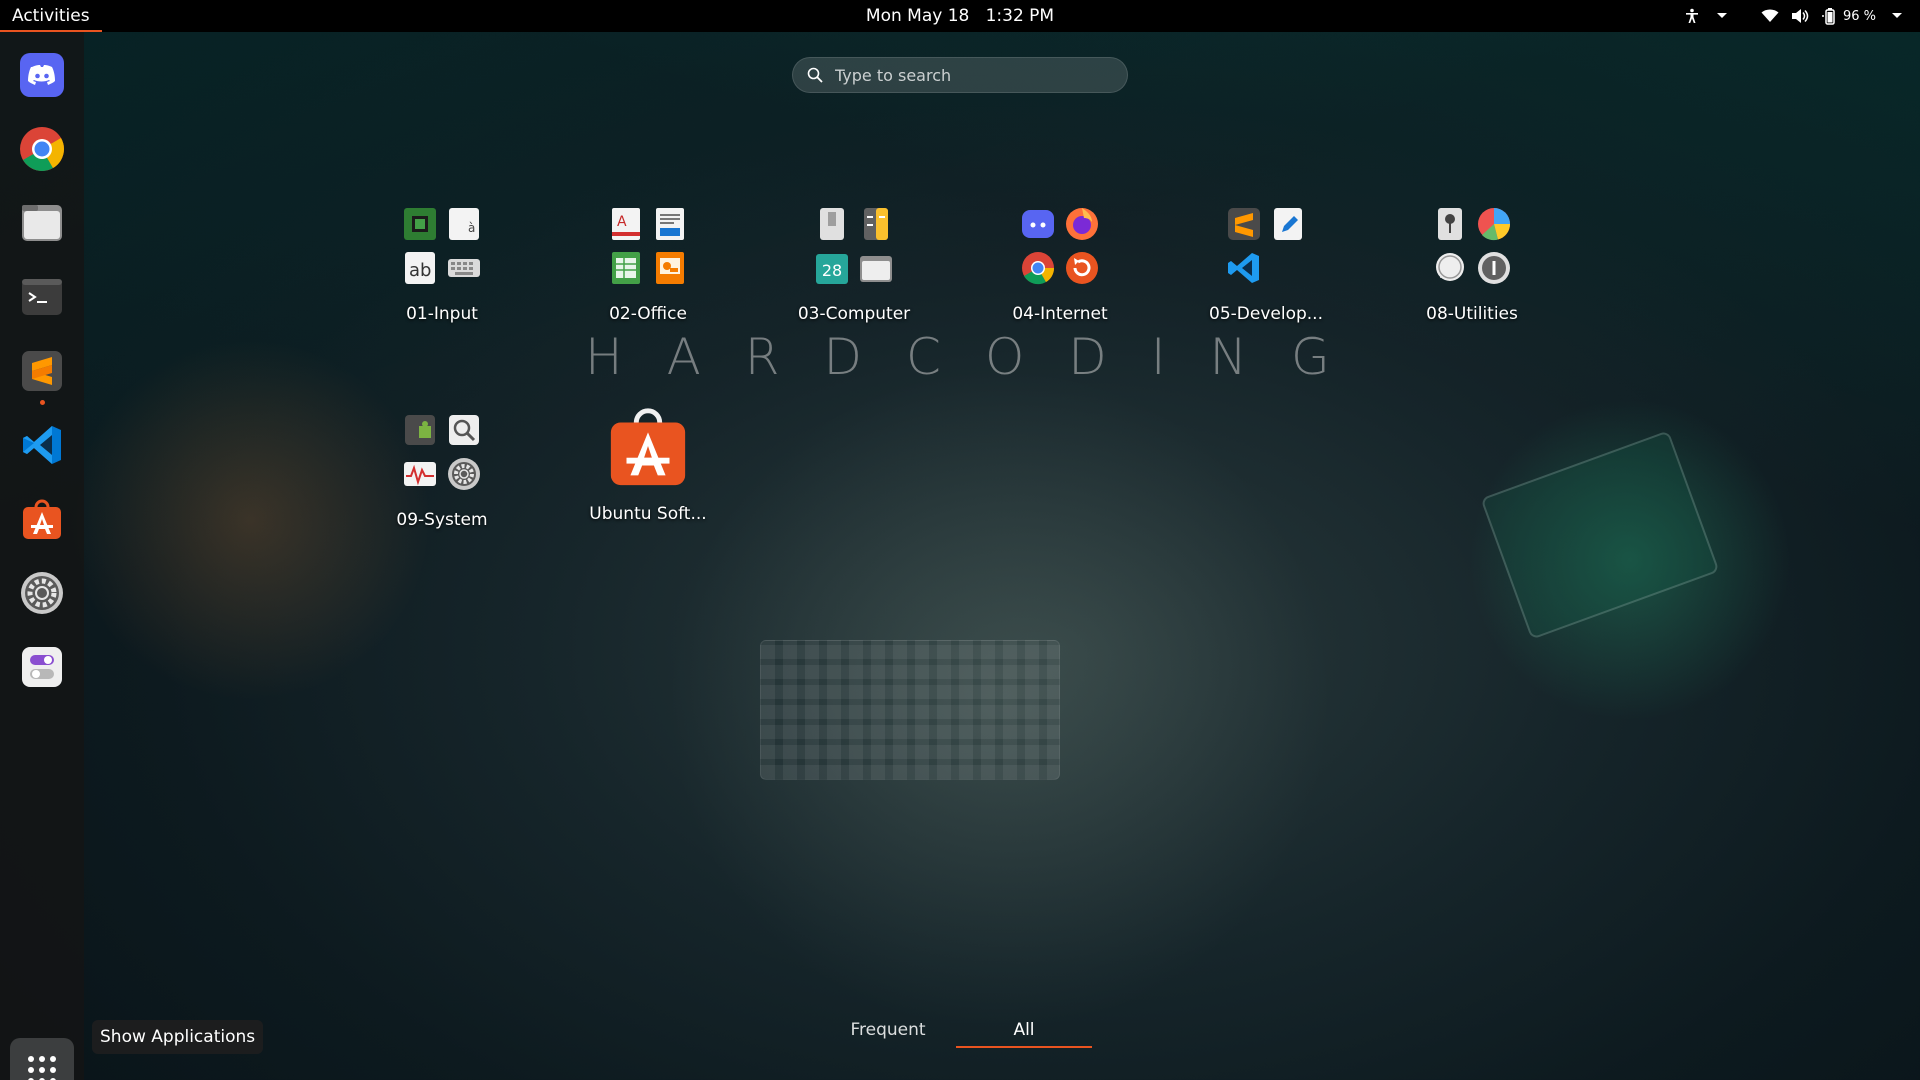 This screenshot has height=1080, width=1920. I want to click on dock, so click(42, 556).